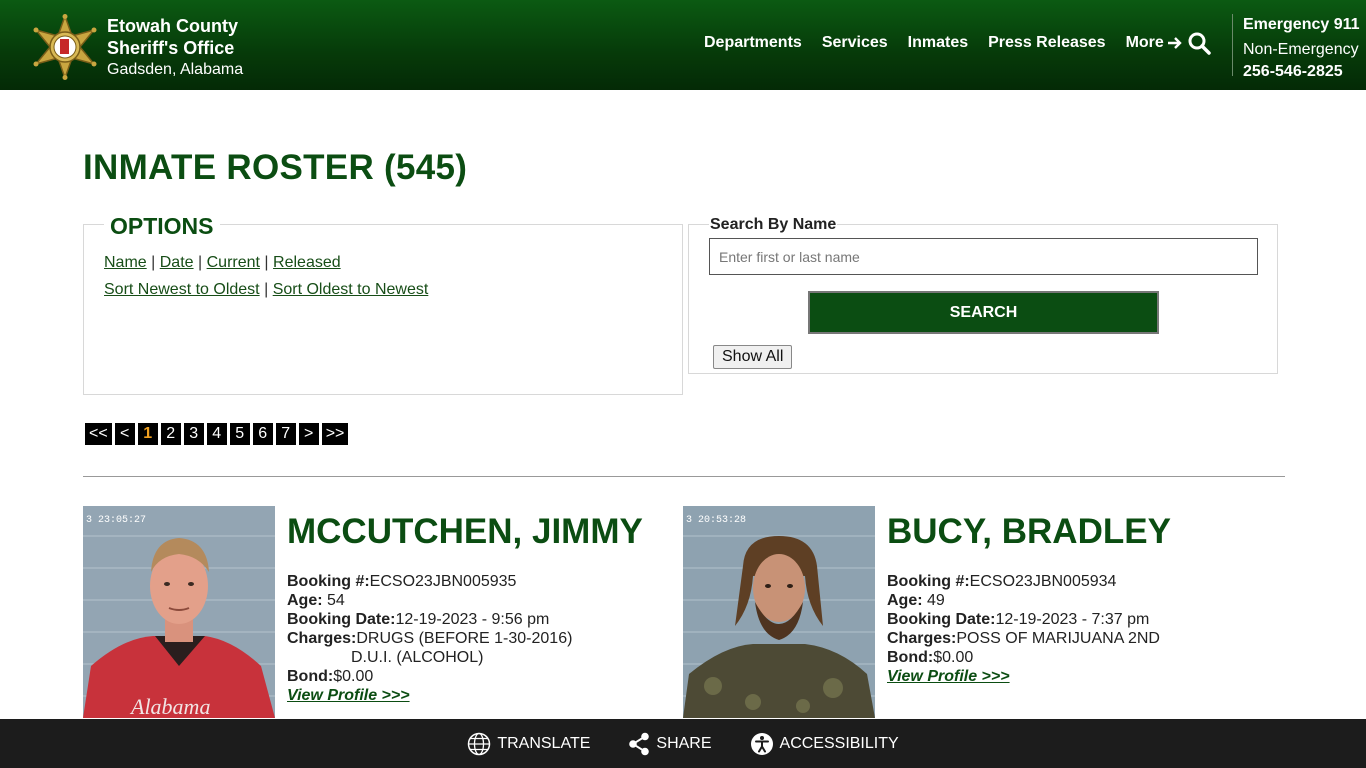 Image resolution: width=1366 pixels, height=768 pixels. I want to click on nav-more: More, so click(1154, 43).